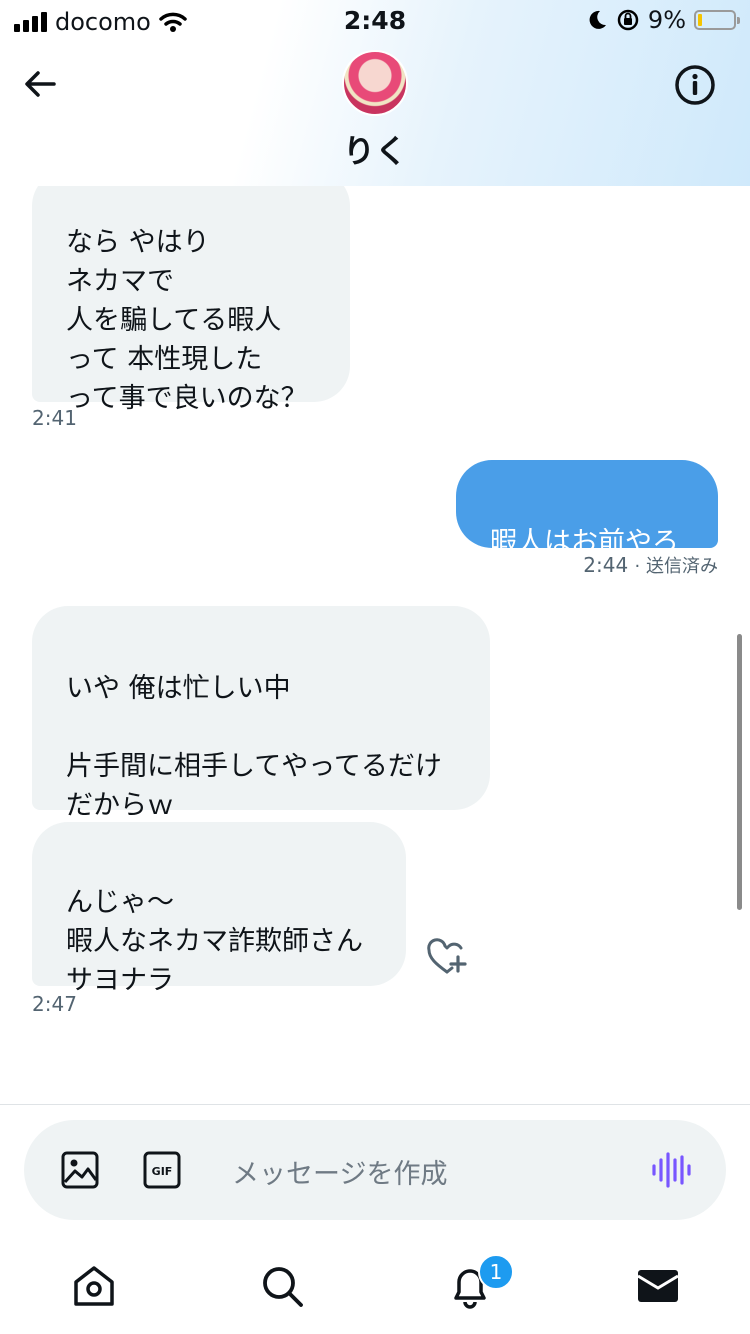 The width and height of the screenshot is (750, 1334). Describe the element at coordinates (94, 1286) in the screenshot. I see `home-icon` at that location.